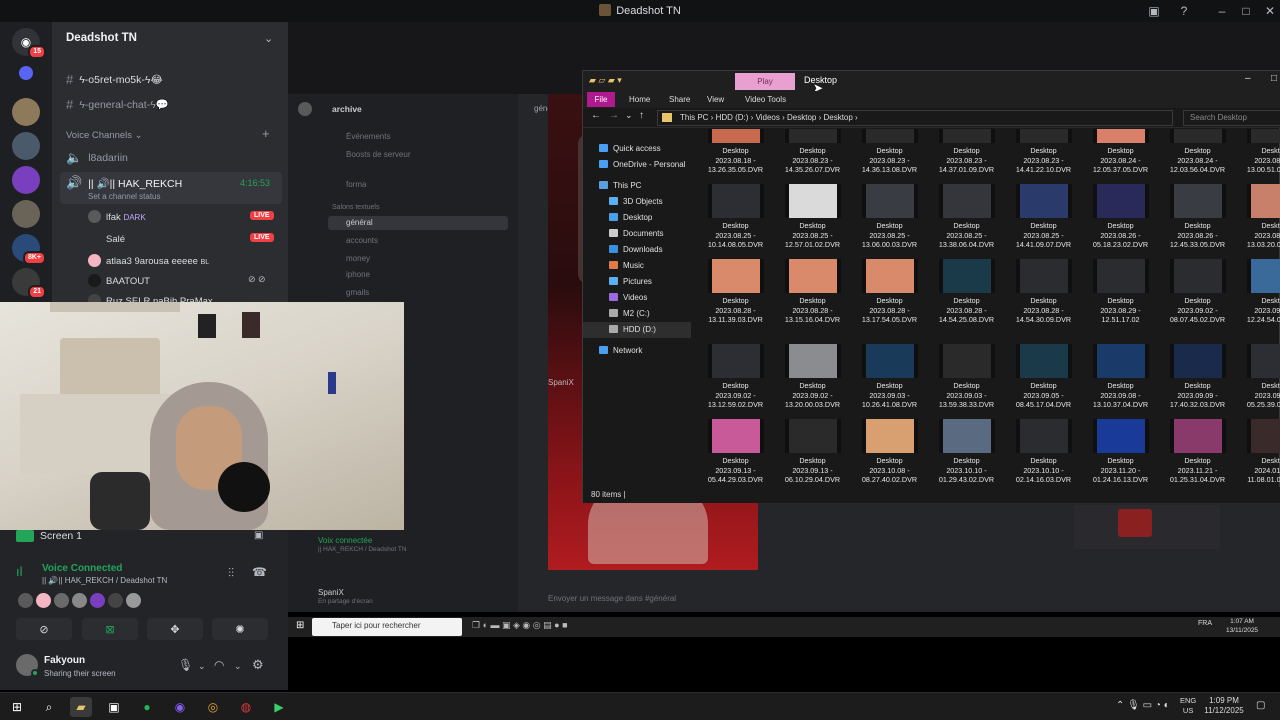  What do you see at coordinates (29, 283) in the screenshot?
I see `server-icon: 21` at bounding box center [29, 283].